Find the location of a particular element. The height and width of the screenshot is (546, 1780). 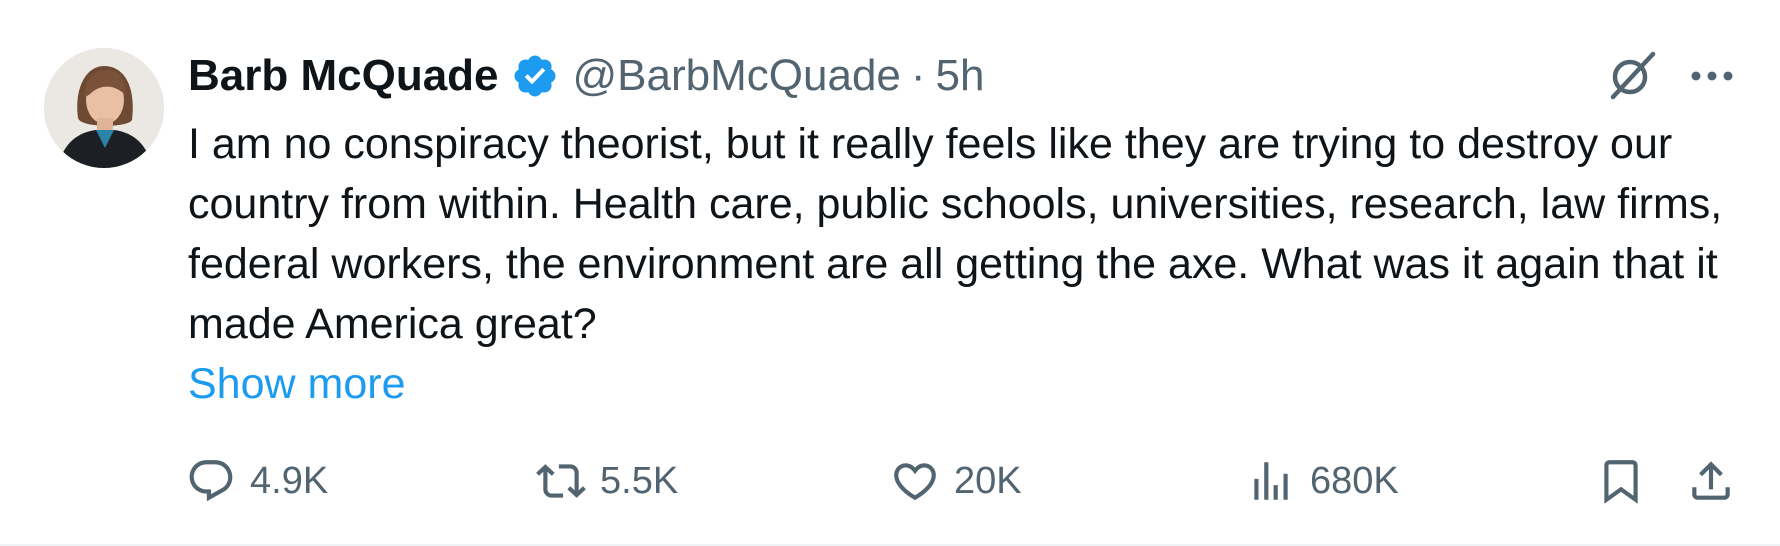

share-button is located at coordinates (1711, 481).